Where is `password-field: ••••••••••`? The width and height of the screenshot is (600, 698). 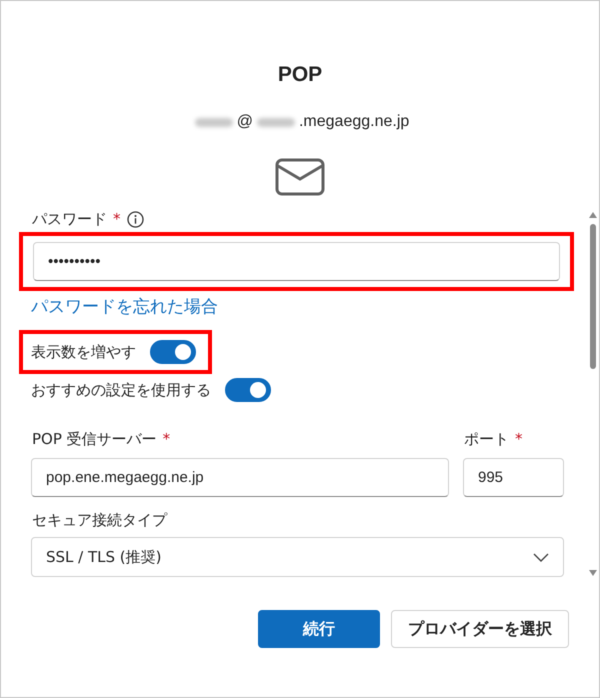
password-field: •••••••••• is located at coordinates (296, 261).